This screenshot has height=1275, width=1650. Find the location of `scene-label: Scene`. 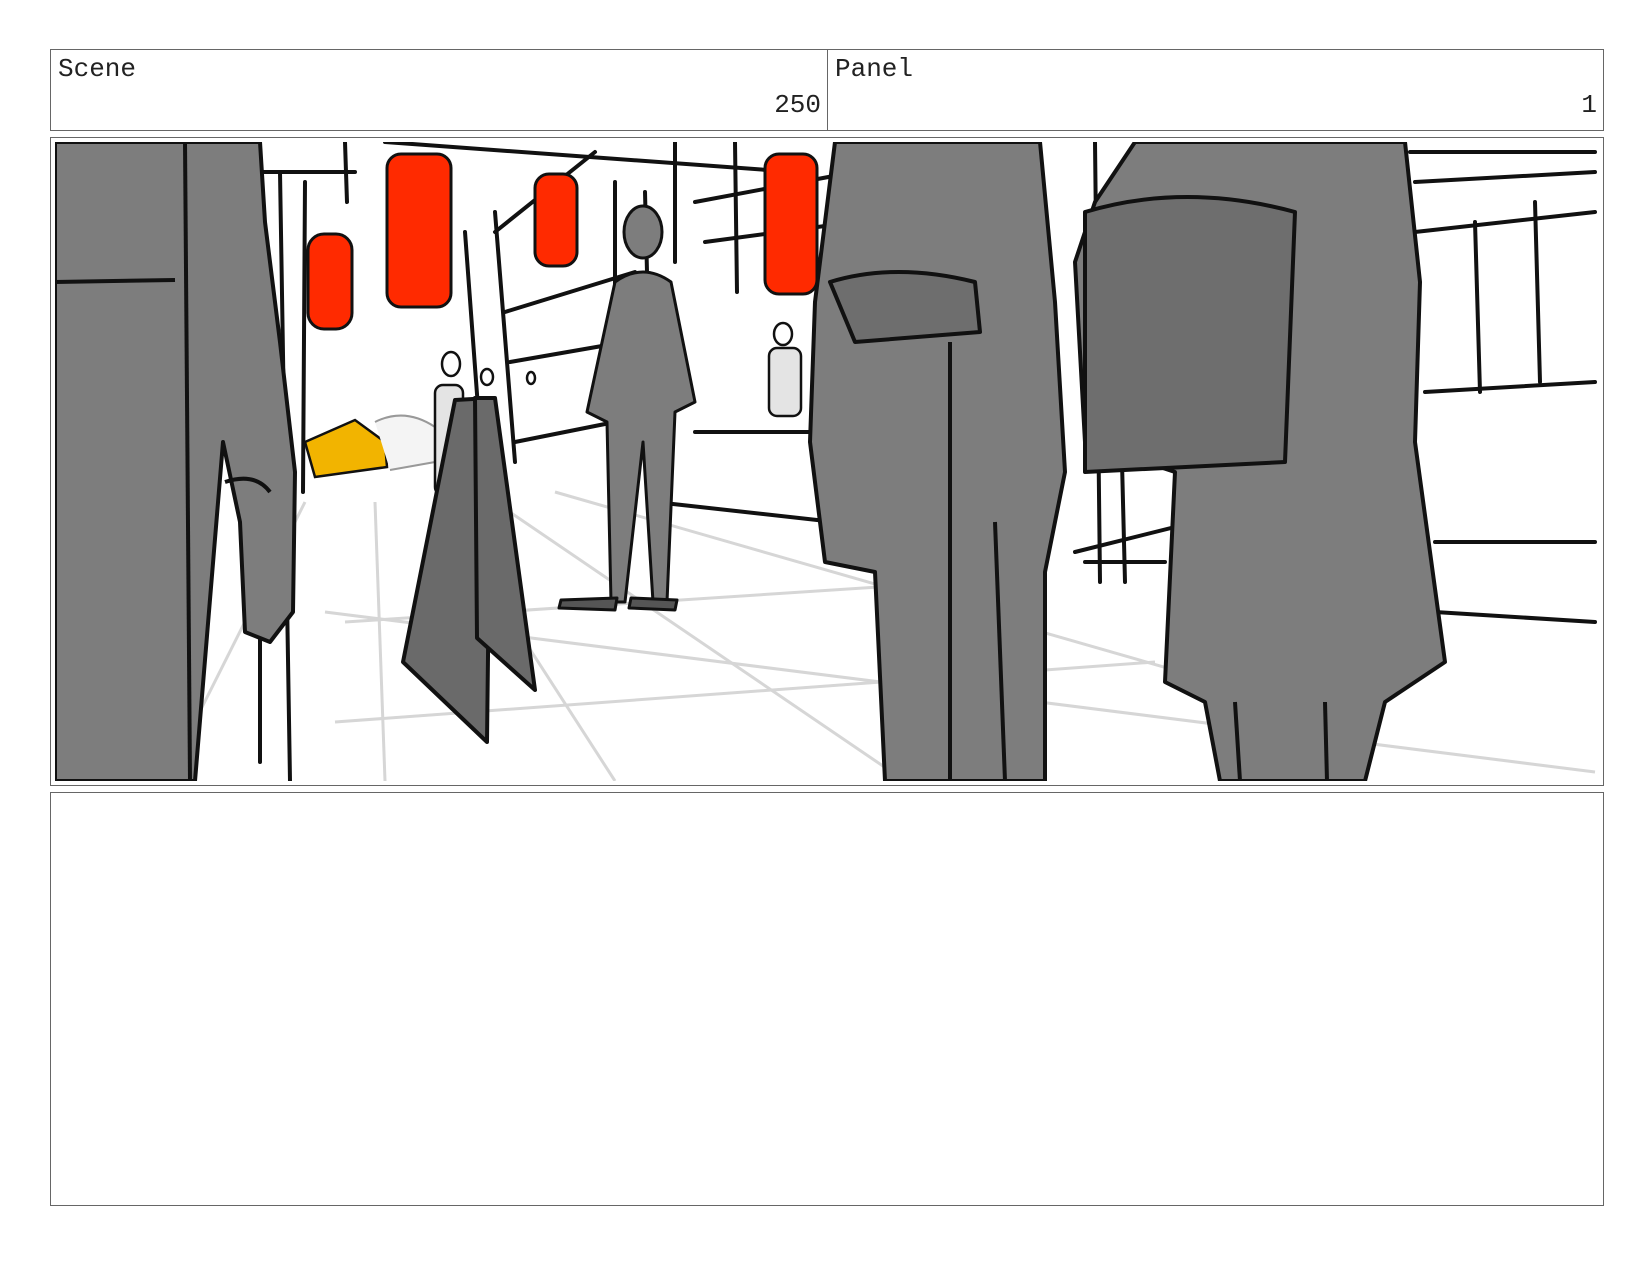

scene-label: Scene is located at coordinates (97, 69).